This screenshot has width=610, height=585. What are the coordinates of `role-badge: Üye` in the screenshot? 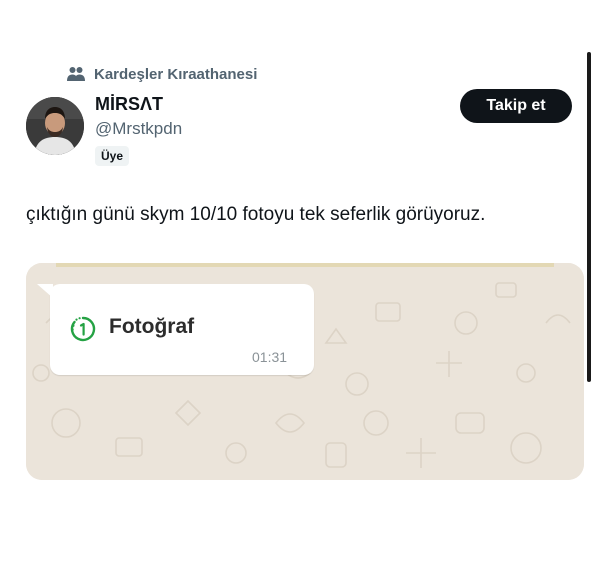 It's located at (112, 156).